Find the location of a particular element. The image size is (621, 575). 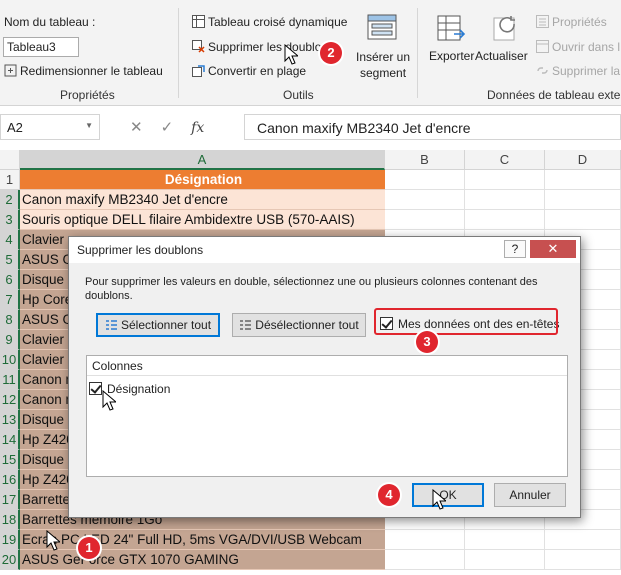

resize-table-button: Redimensionner le tableau is located at coordinates (83, 71).